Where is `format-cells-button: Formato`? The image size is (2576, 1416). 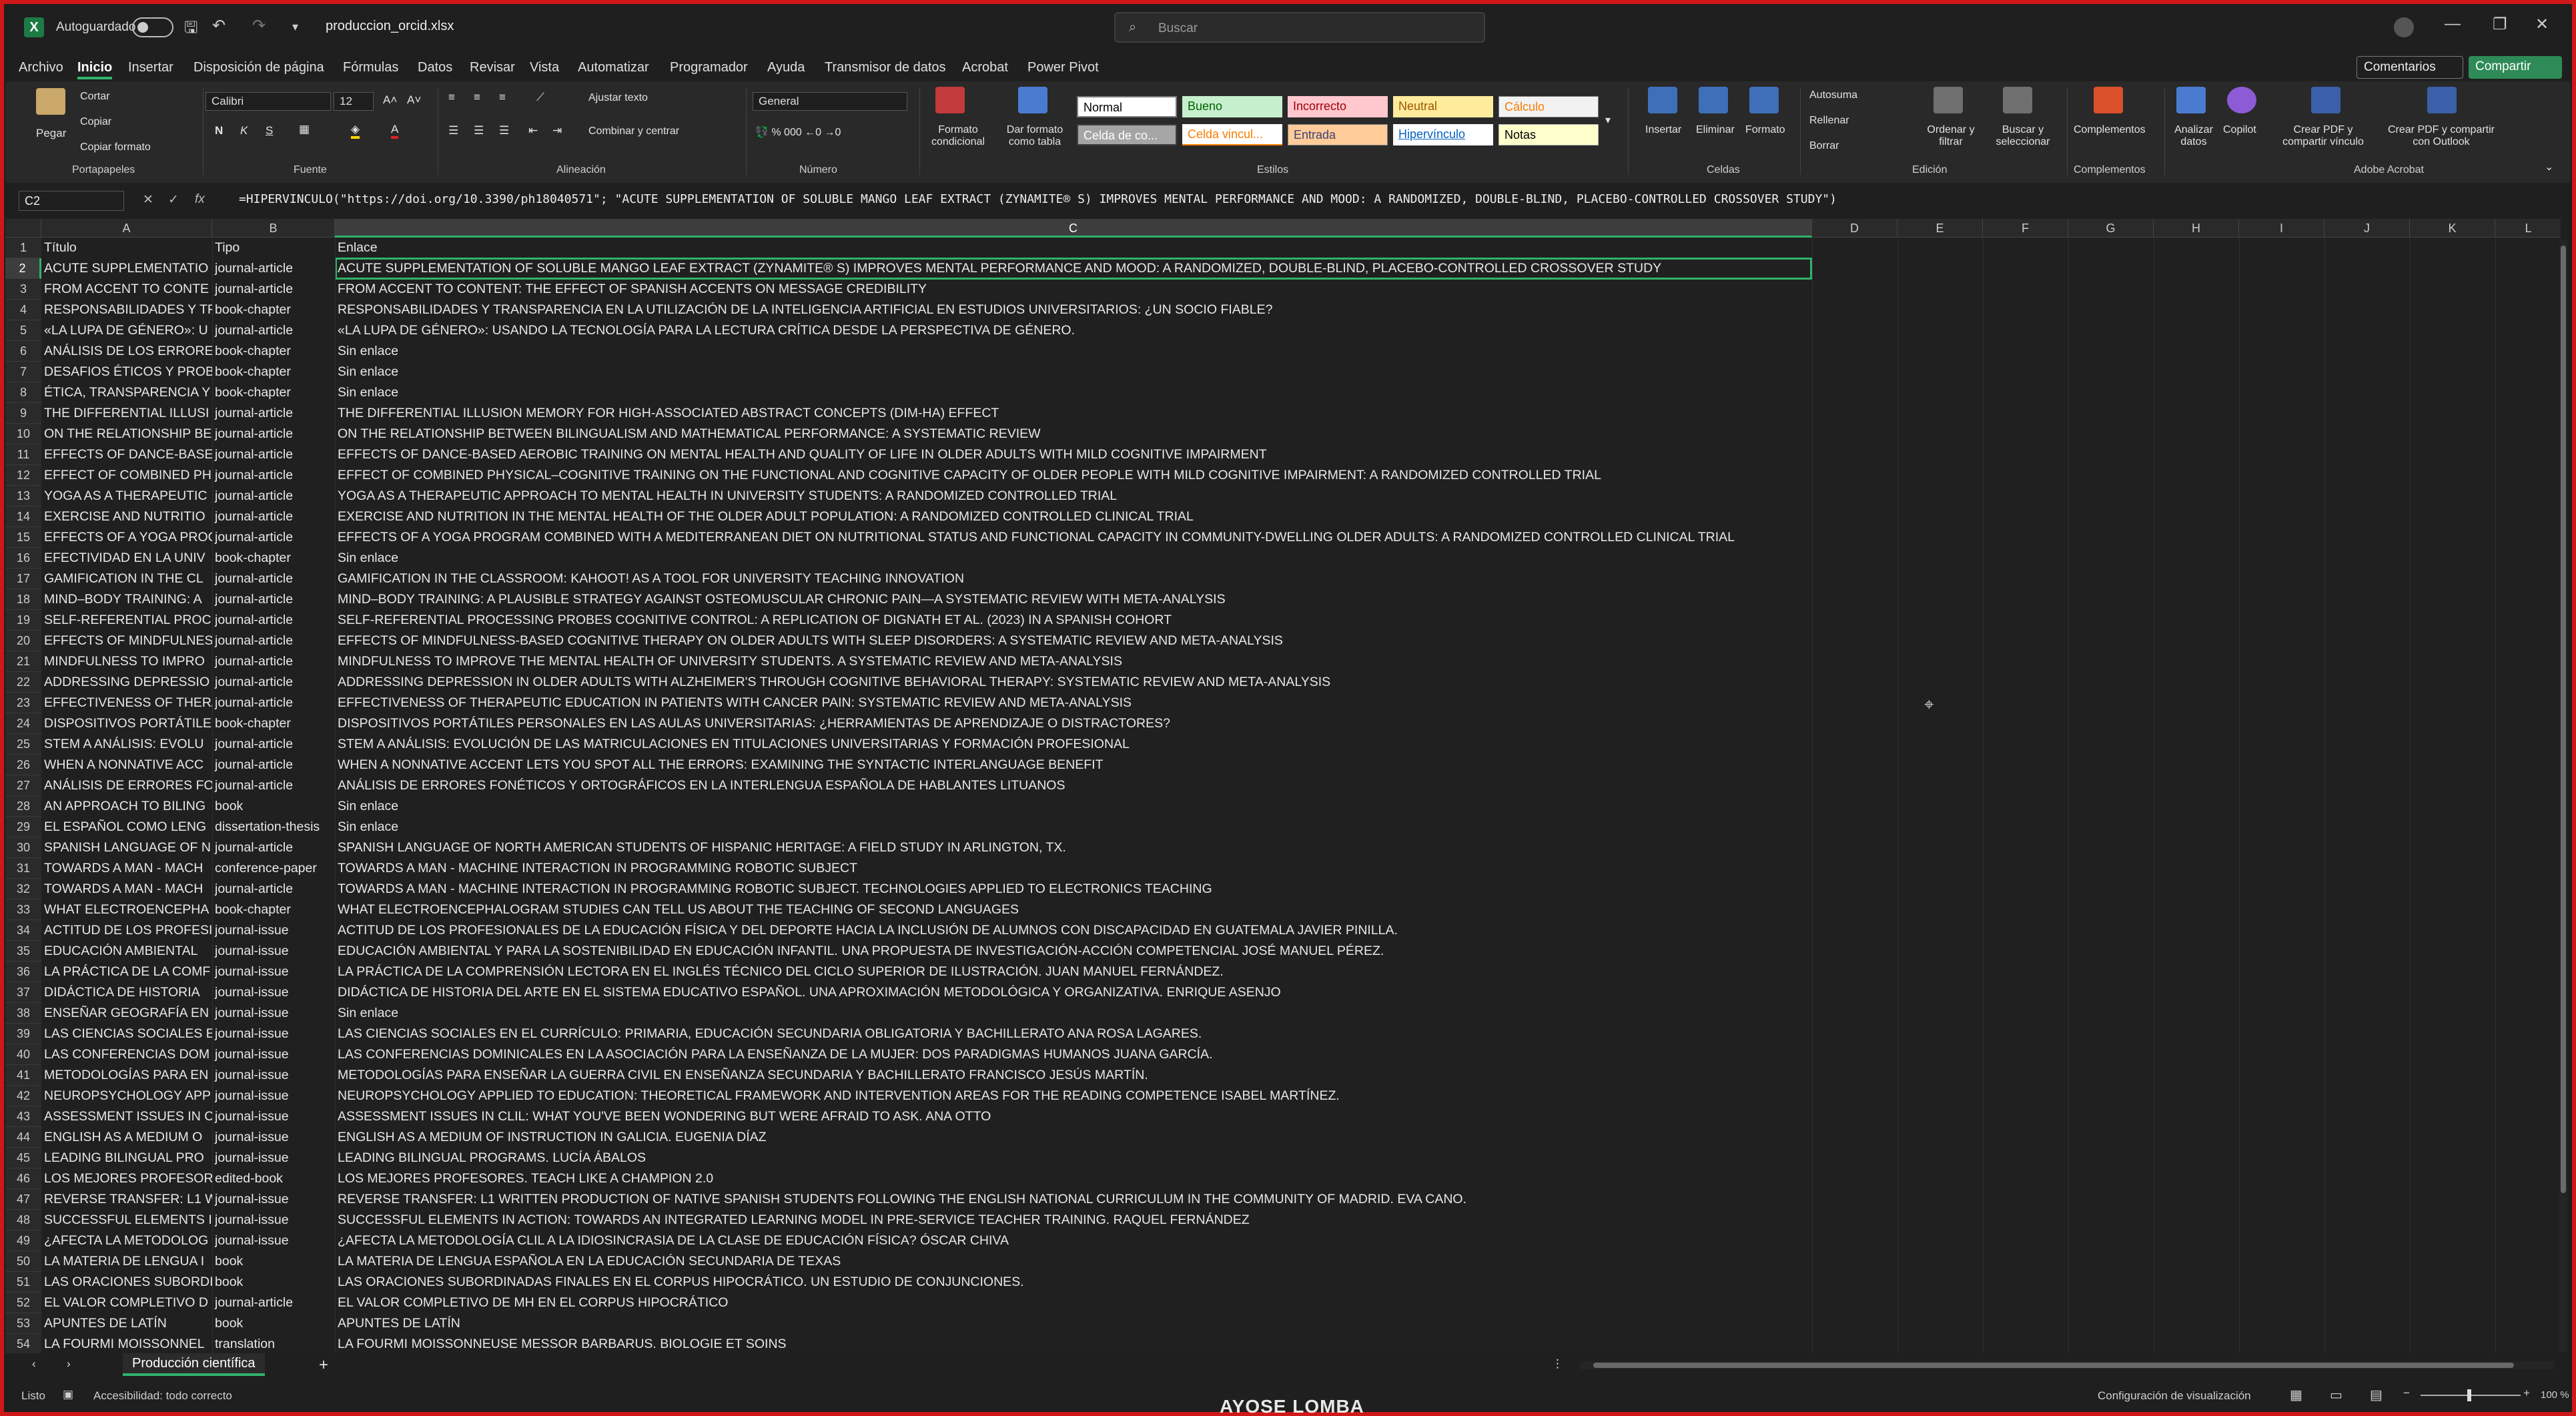 format-cells-button: Formato is located at coordinates (1765, 130).